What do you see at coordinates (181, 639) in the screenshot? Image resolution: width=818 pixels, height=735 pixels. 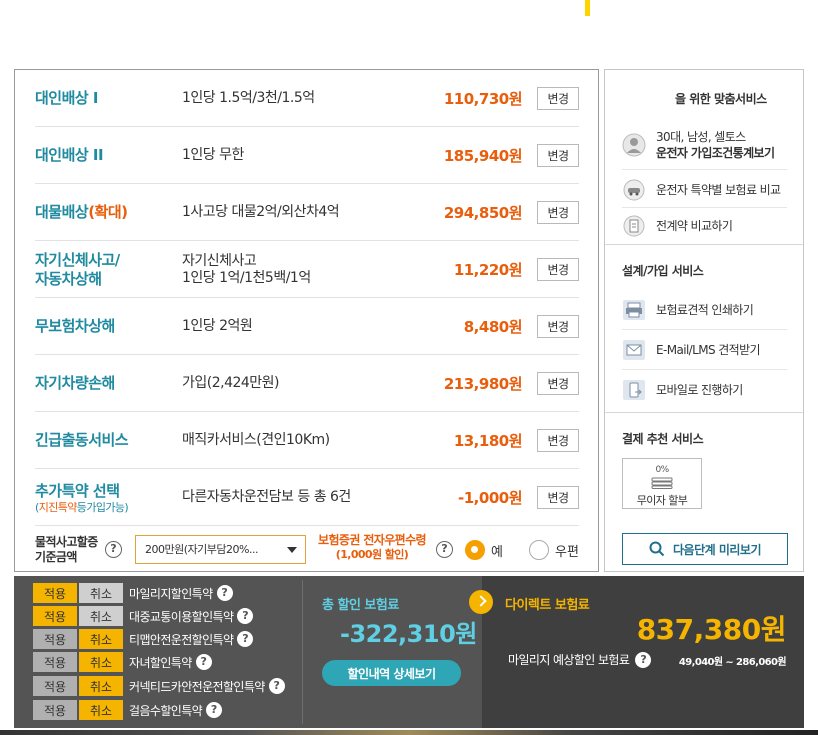 I see `discount-name: 티맵안전운전할인특약` at bounding box center [181, 639].